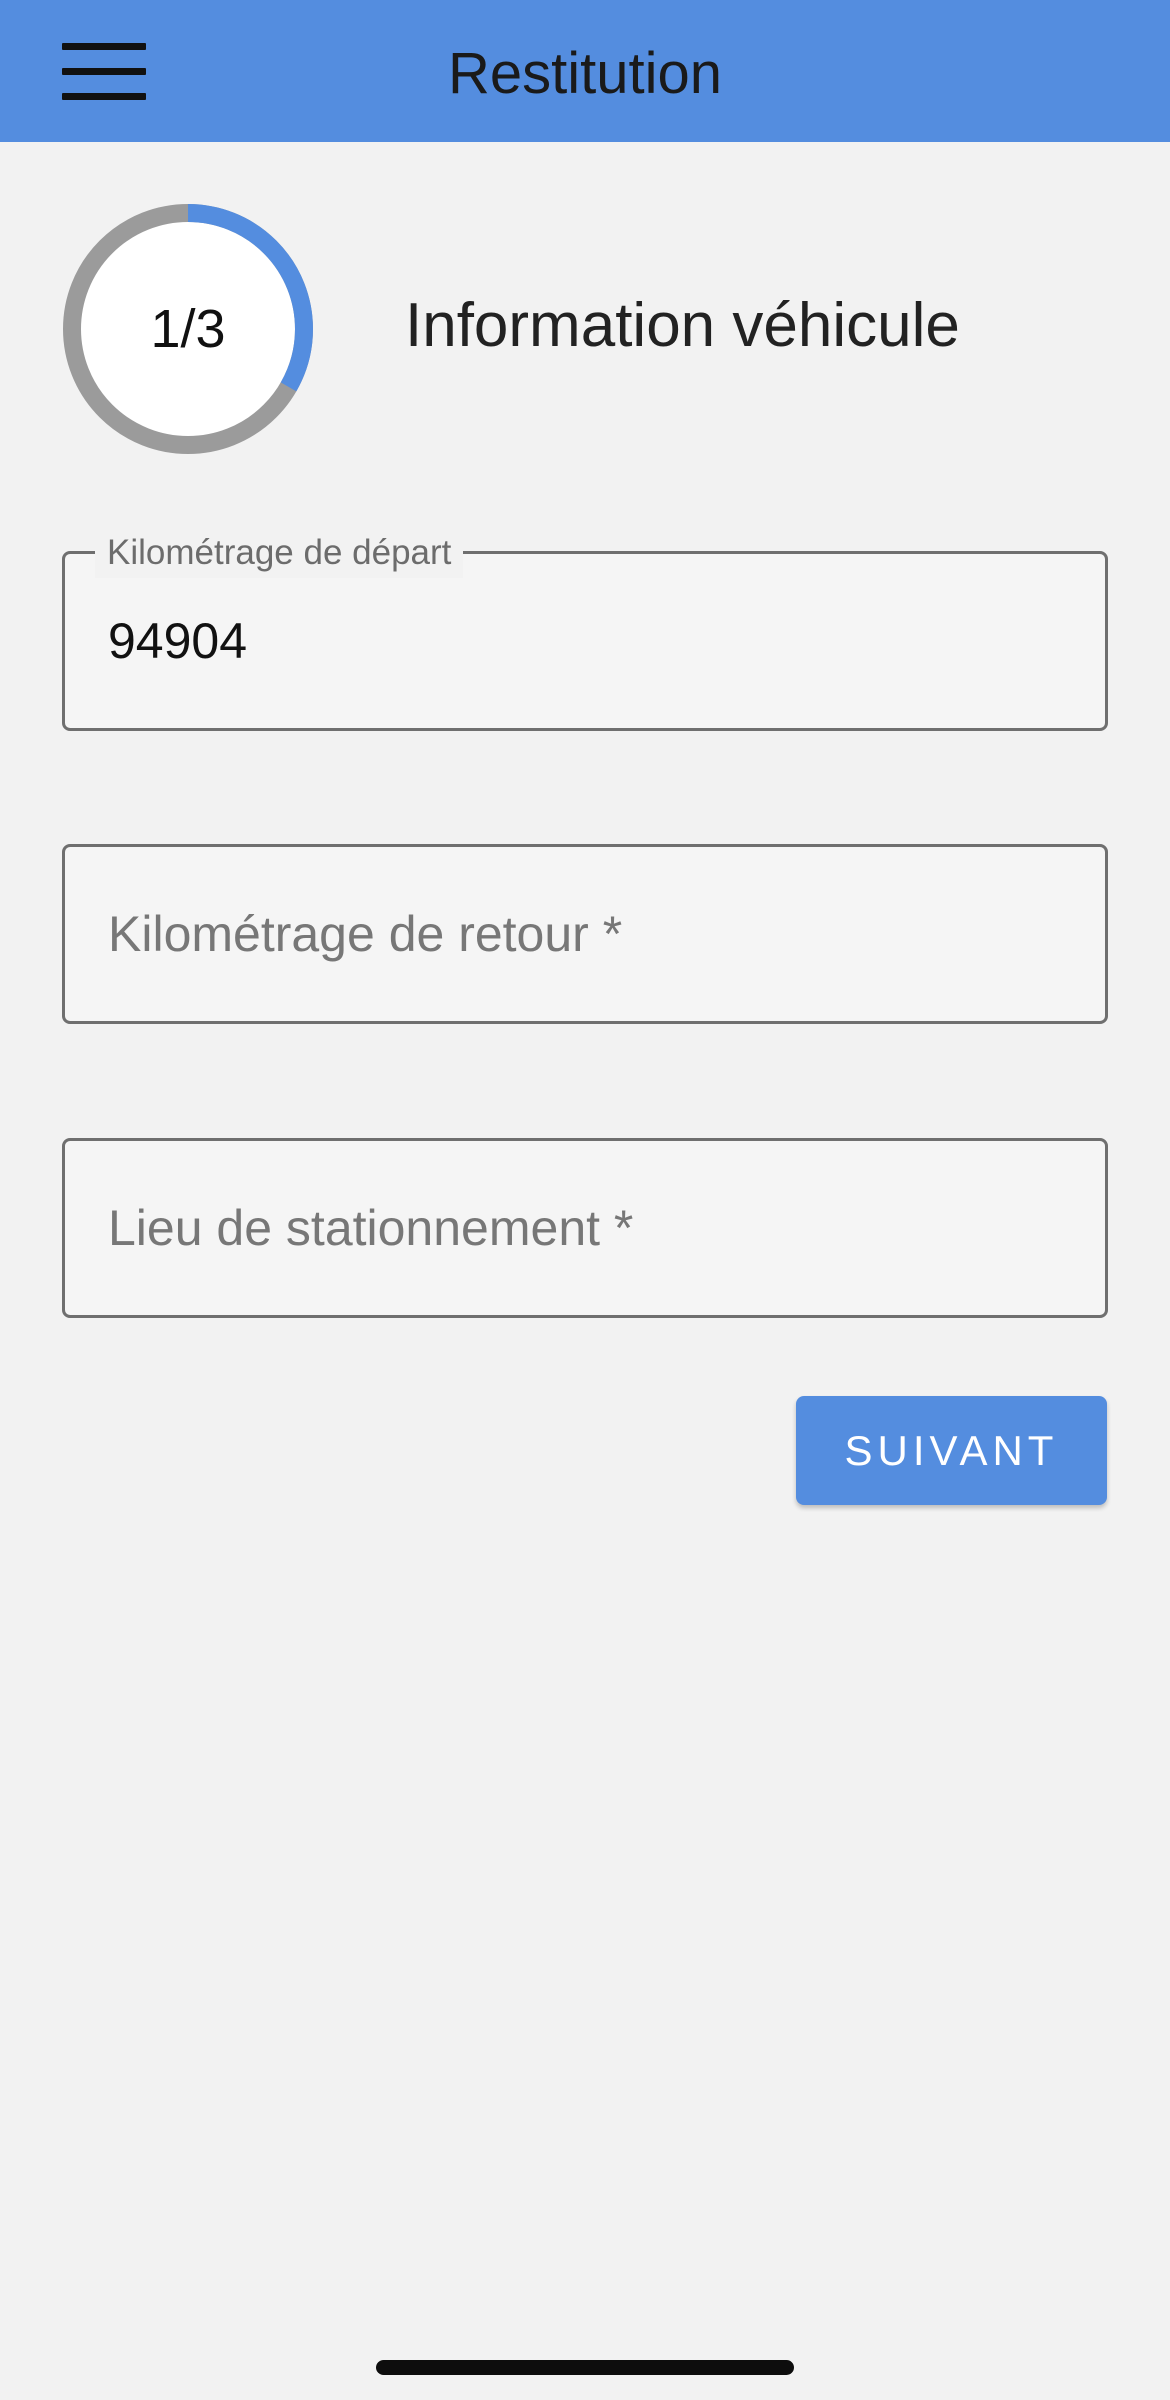 The image size is (1170, 2400). I want to click on step-title: Information véhicule, so click(682, 325).